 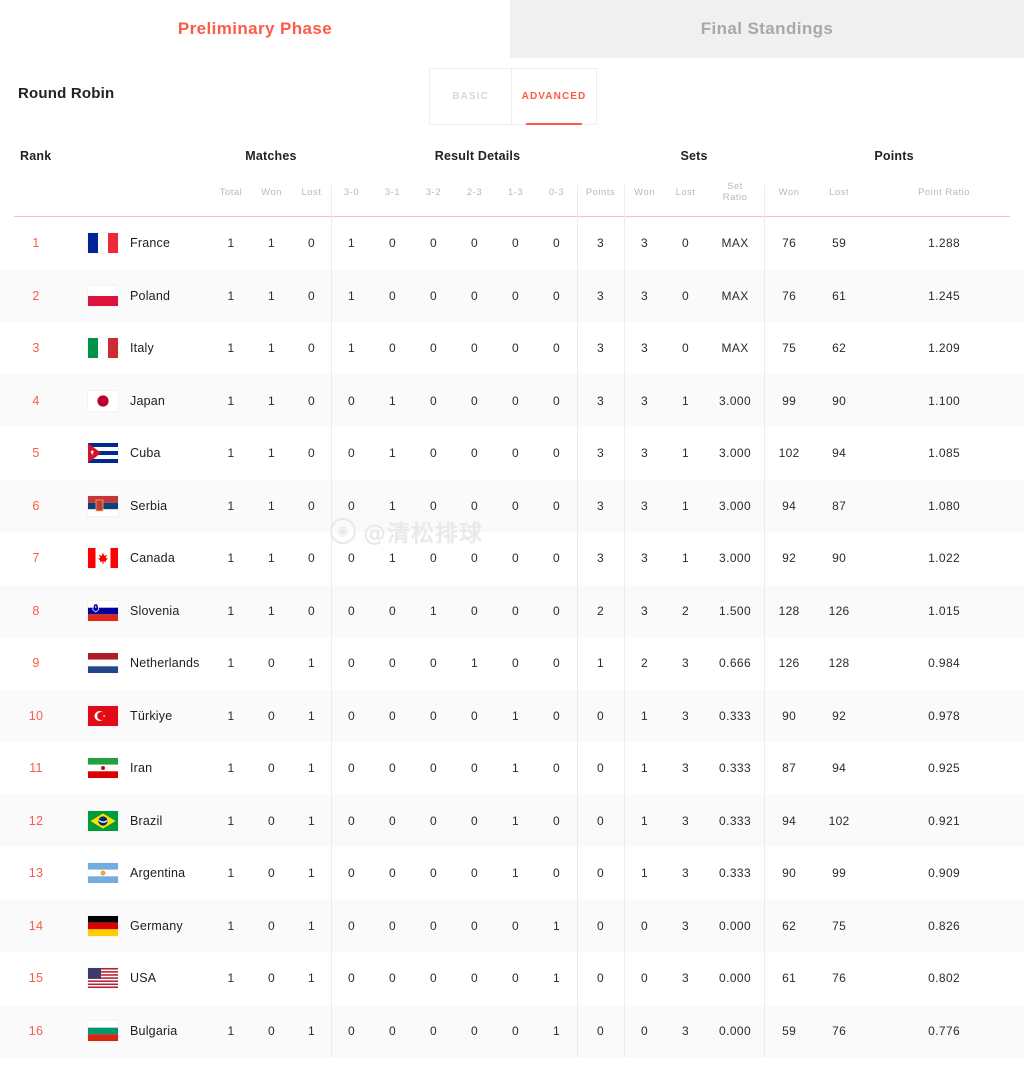 What do you see at coordinates (839, 348) in the screenshot?
I see `cell-points-lost: 62` at bounding box center [839, 348].